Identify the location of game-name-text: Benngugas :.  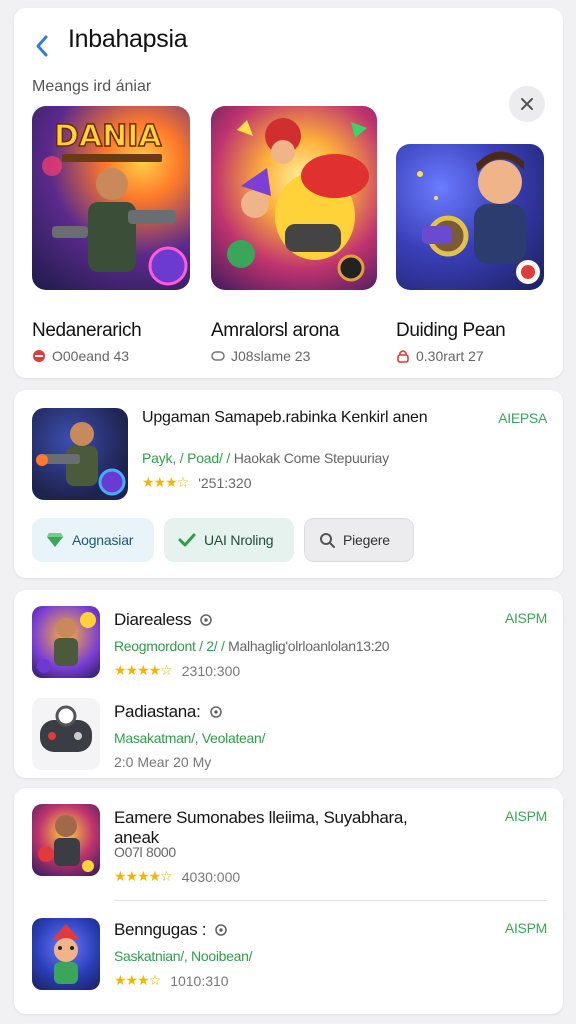
(160, 929).